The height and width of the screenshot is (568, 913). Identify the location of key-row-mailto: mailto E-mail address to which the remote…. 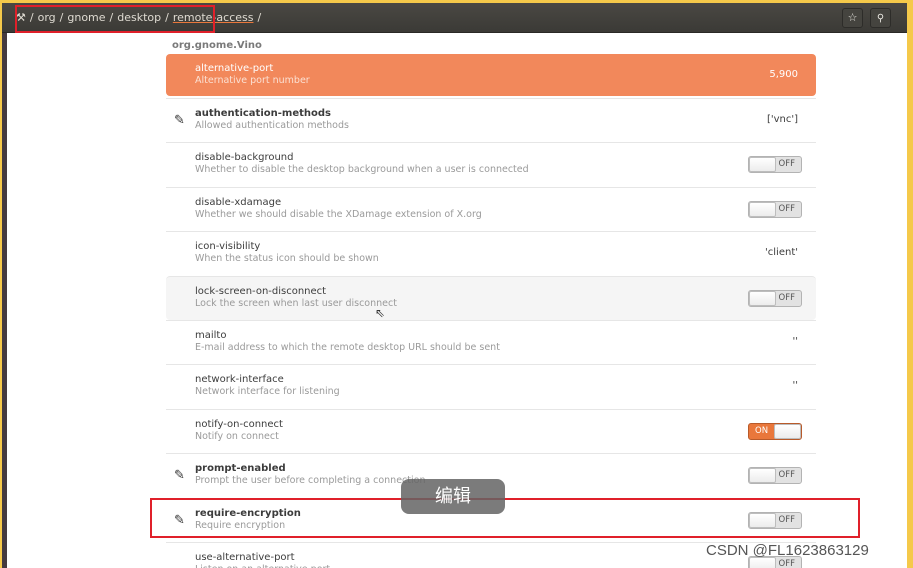
(491, 341).